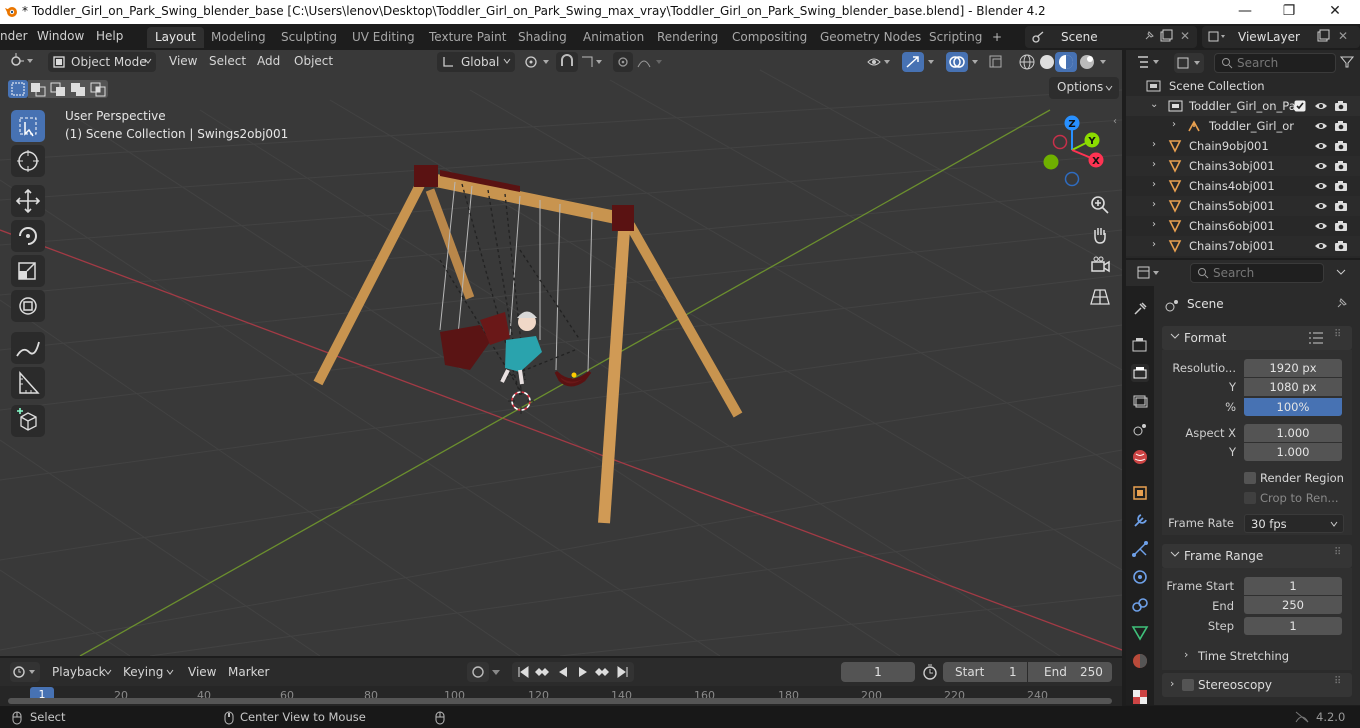 The height and width of the screenshot is (728, 1360). I want to click on frame-rate-dropdown: 30 fps, so click(1294, 523).